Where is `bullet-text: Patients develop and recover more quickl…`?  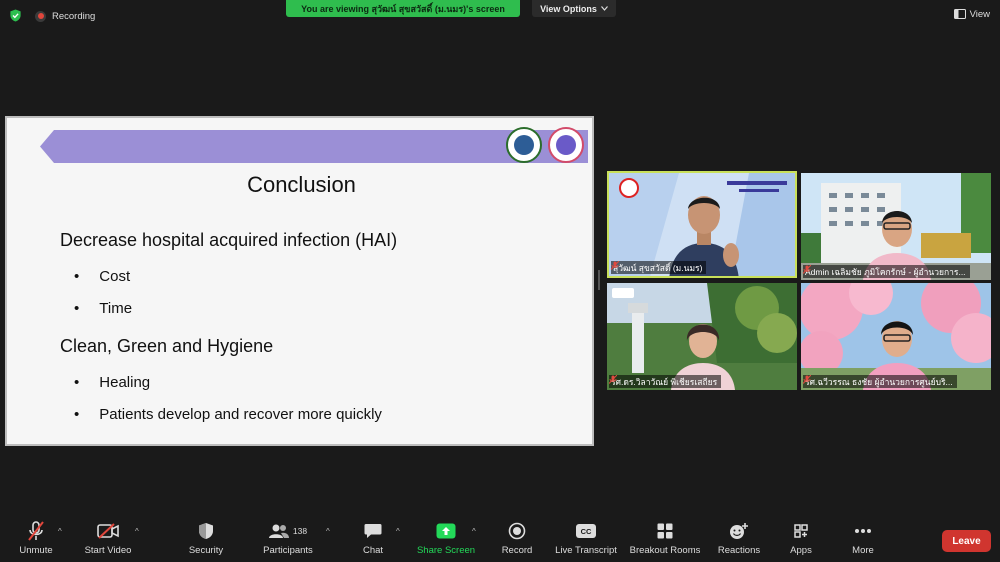
bullet-text: Patients develop and recover more quickl… is located at coordinates (240, 414).